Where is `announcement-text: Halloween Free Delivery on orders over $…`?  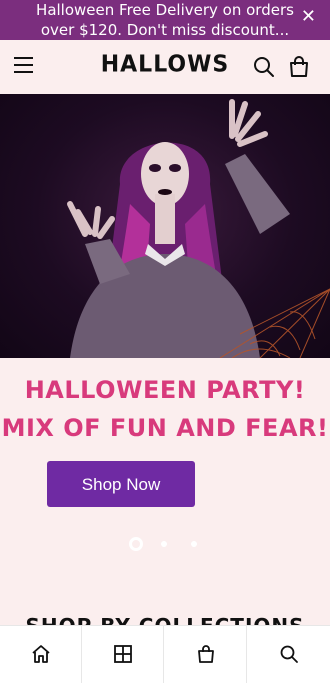
announcement-text: Halloween Free Delivery on orders over $… is located at coordinates (165, 20).